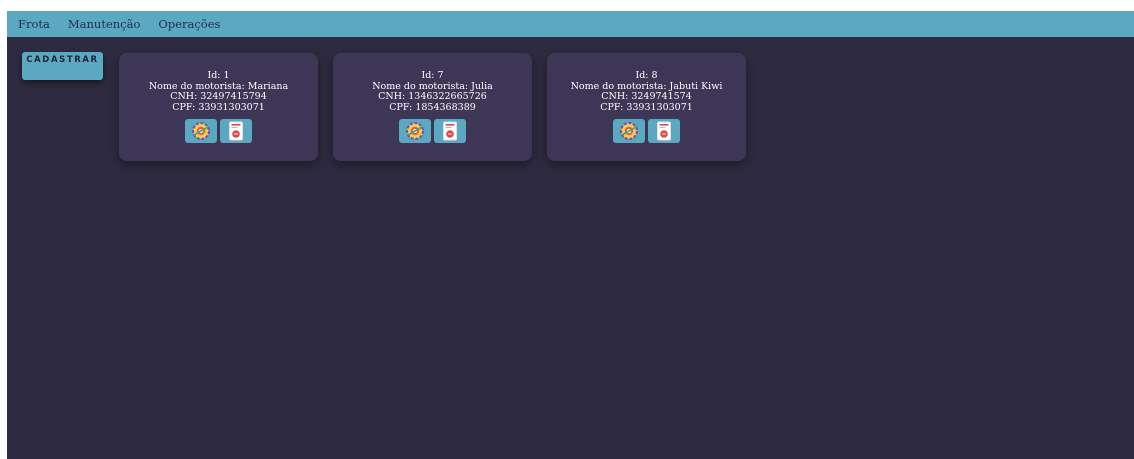 The height and width of the screenshot is (459, 1134). I want to click on driver-cpf: CPF: 1854368389, so click(432, 107).